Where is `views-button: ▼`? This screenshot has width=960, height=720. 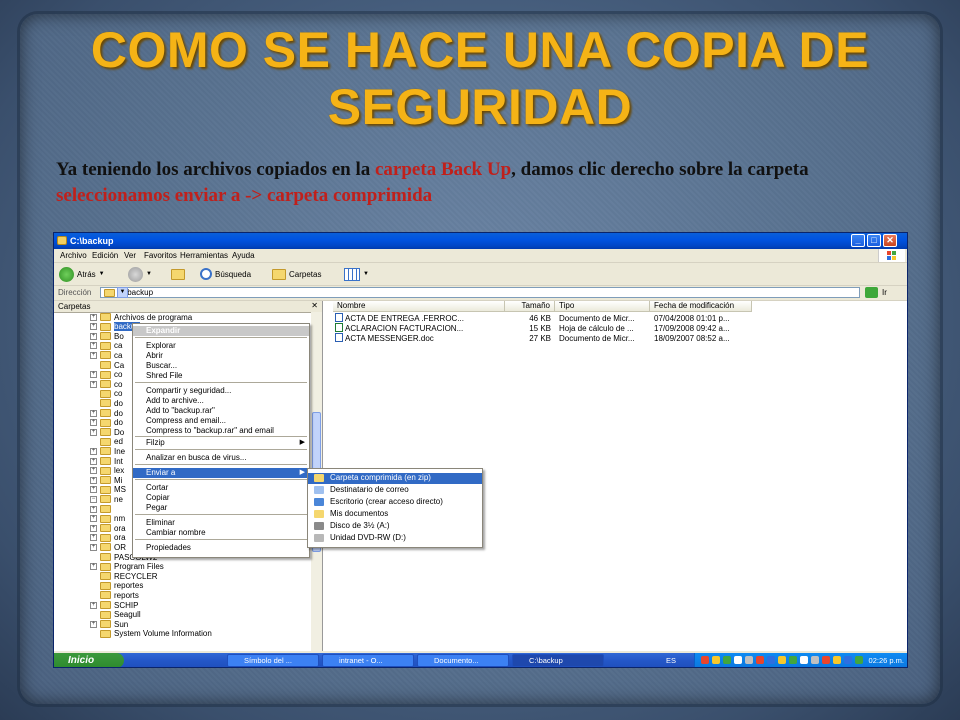
views-button: ▼ is located at coordinates (356, 274).